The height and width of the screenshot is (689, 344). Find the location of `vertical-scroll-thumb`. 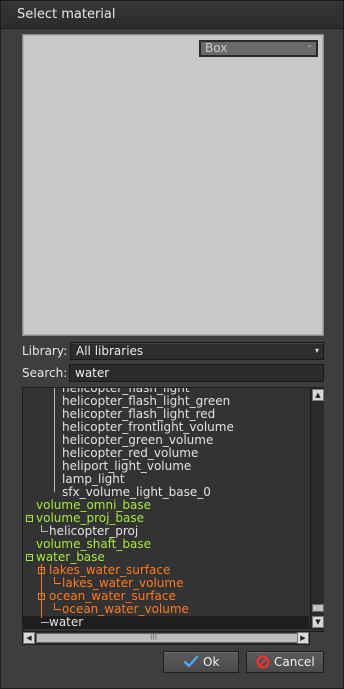

vertical-scroll-thumb is located at coordinates (318, 608).